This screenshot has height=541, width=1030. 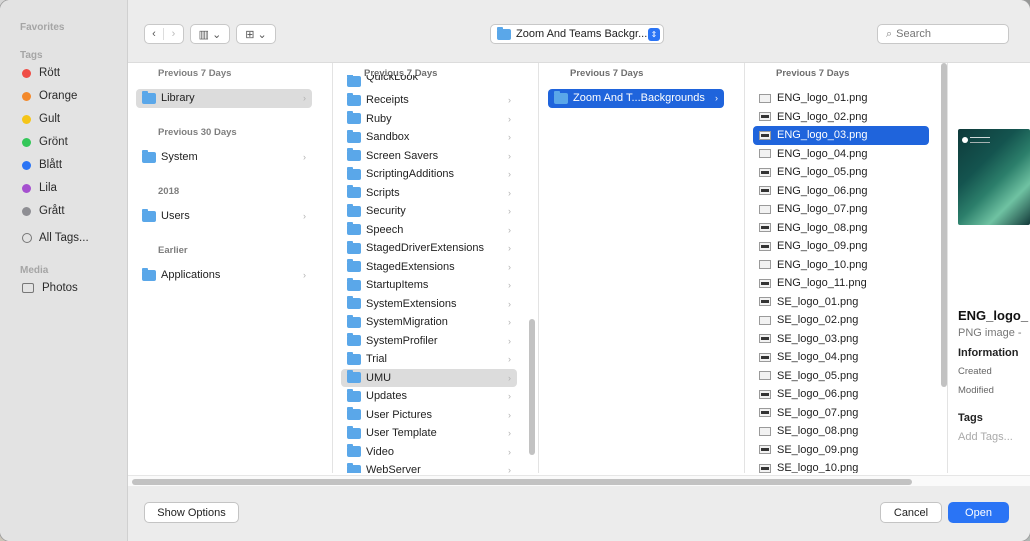 I want to click on folder-label: Speech, so click(x=385, y=229).